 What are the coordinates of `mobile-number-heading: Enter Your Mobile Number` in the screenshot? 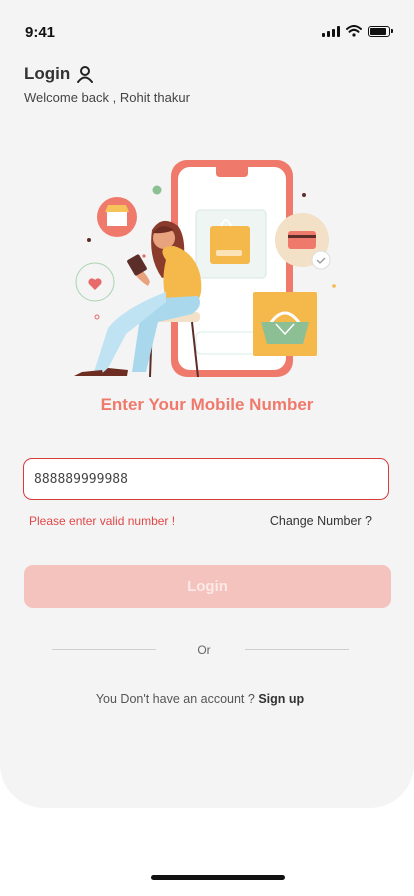 It's located at (207, 404).